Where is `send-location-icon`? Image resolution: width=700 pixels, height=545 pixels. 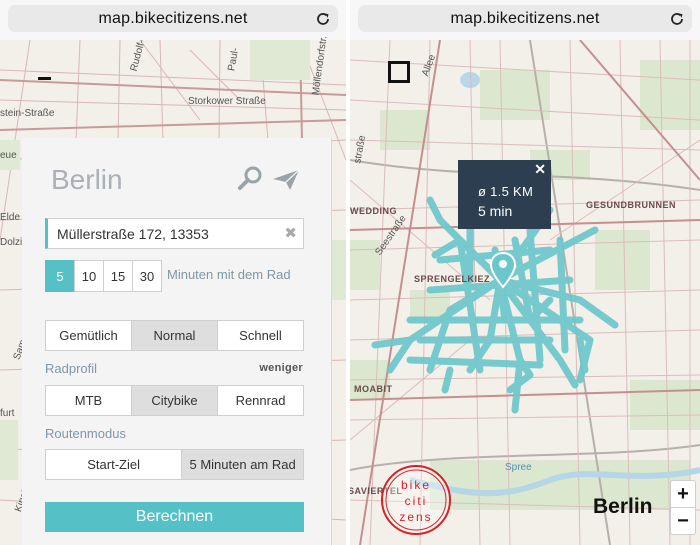 send-location-icon is located at coordinates (286, 180).